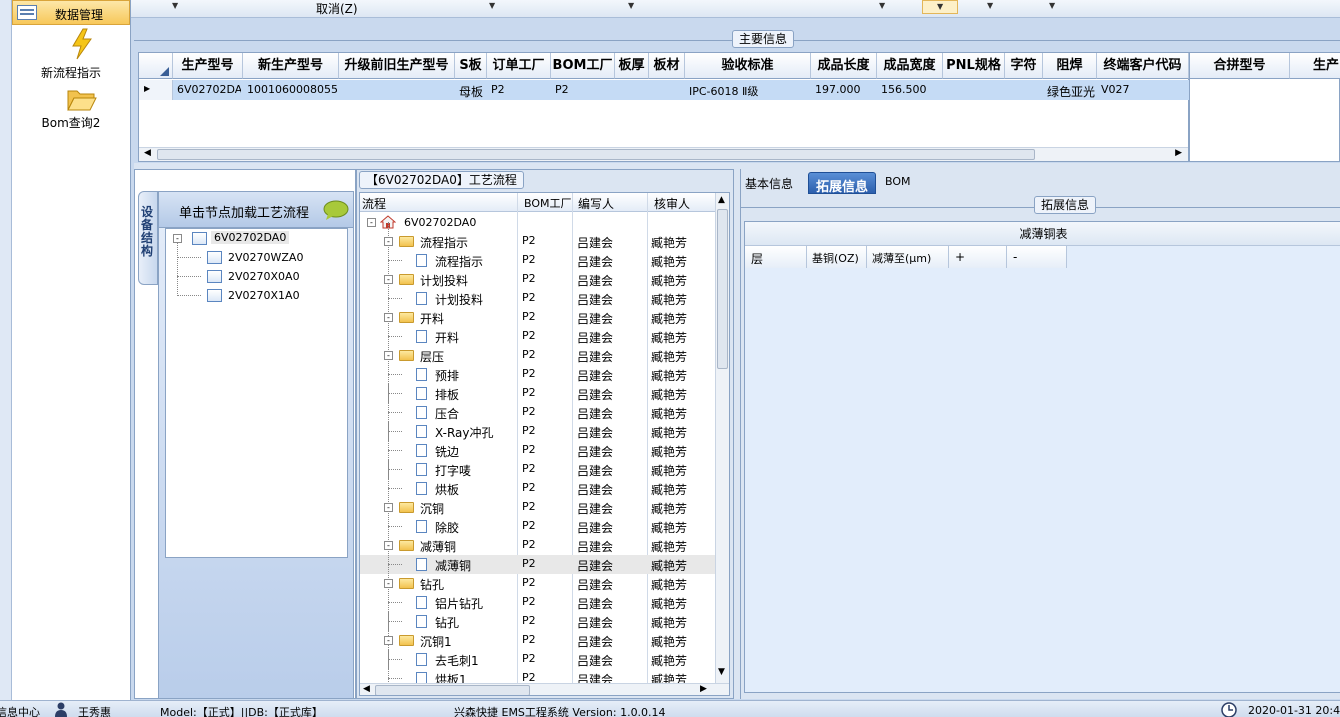  Describe the element at coordinates (667, 66) in the screenshot. I see `column-header: 板材` at that location.